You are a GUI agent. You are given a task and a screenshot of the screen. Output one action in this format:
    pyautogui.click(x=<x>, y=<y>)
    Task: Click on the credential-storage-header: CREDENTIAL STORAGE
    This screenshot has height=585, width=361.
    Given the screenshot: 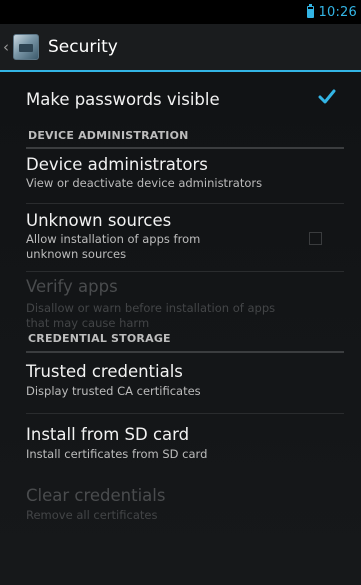 What is the action you would take?
    pyautogui.click(x=185, y=341)
    